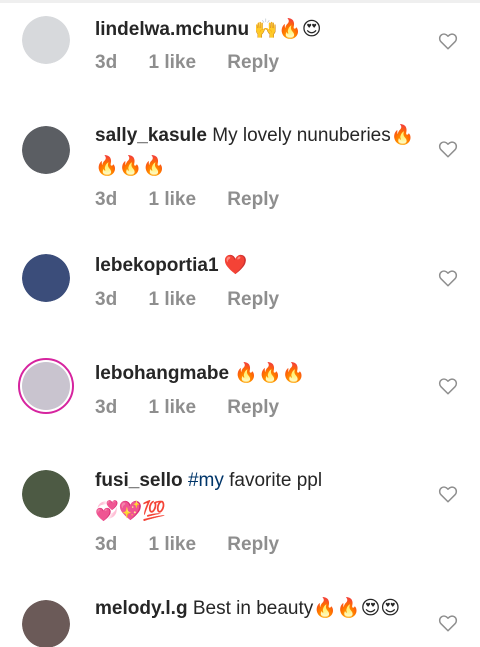  What do you see at coordinates (206, 480) in the screenshot?
I see `hashtag-link: #my` at bounding box center [206, 480].